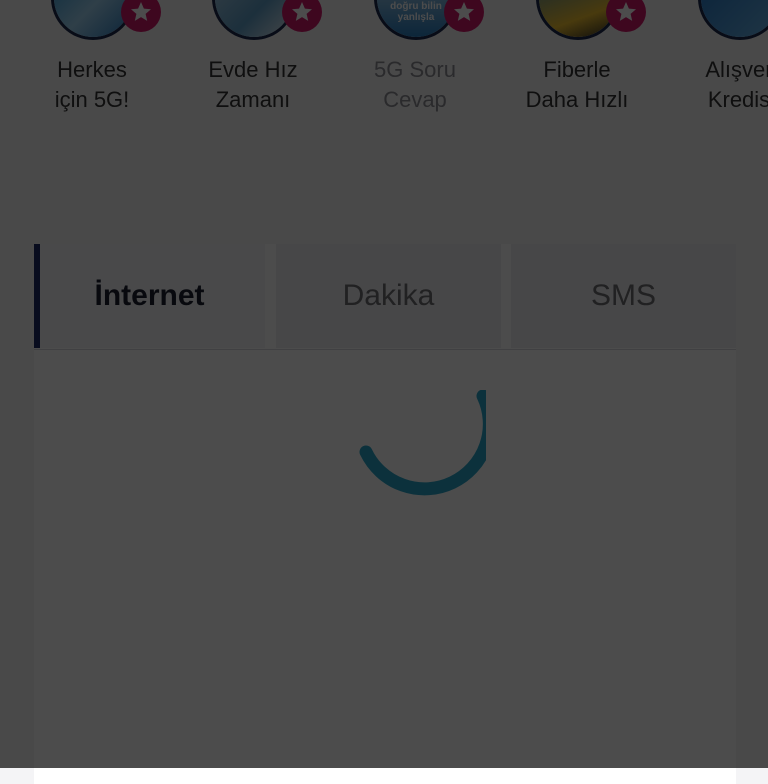 Image resolution: width=768 pixels, height=784 pixels. Describe the element at coordinates (623, 296) in the screenshot. I see `tab-sms: SMS` at that location.